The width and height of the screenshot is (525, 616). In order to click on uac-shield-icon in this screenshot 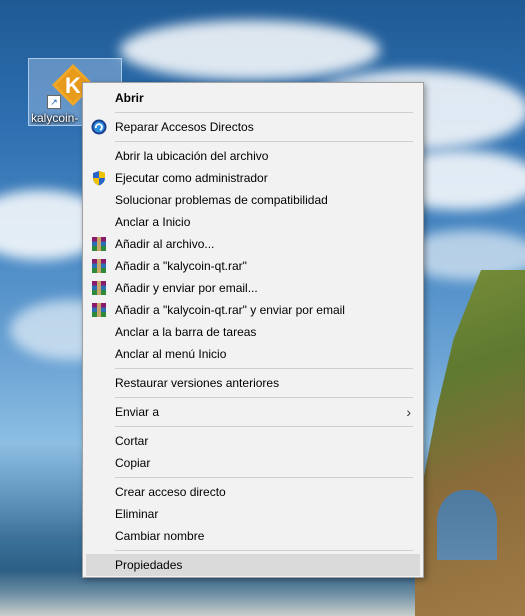, I will do `click(99, 178)`.